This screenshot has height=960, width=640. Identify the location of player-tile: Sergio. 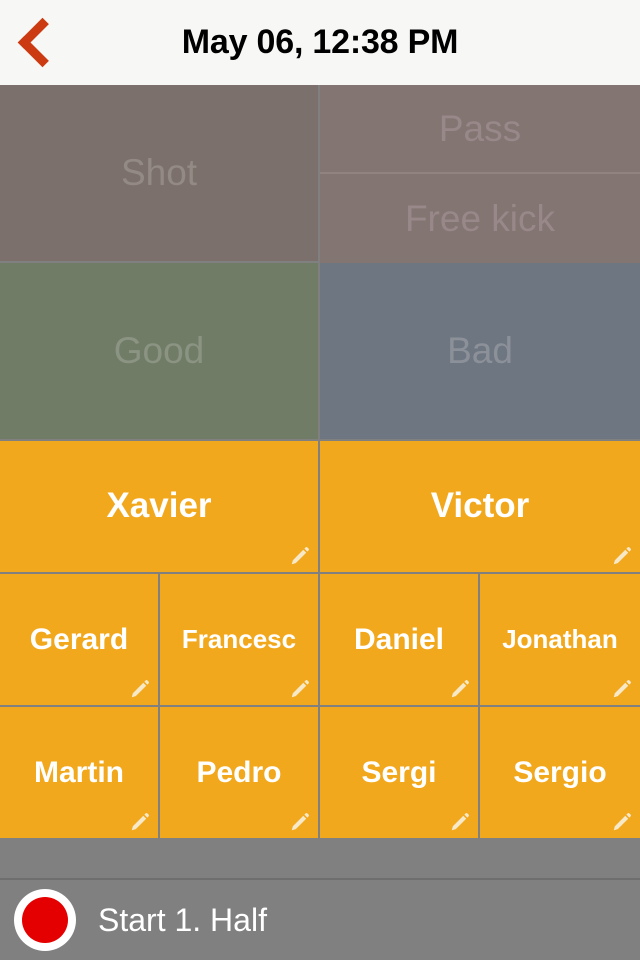
(560, 773).